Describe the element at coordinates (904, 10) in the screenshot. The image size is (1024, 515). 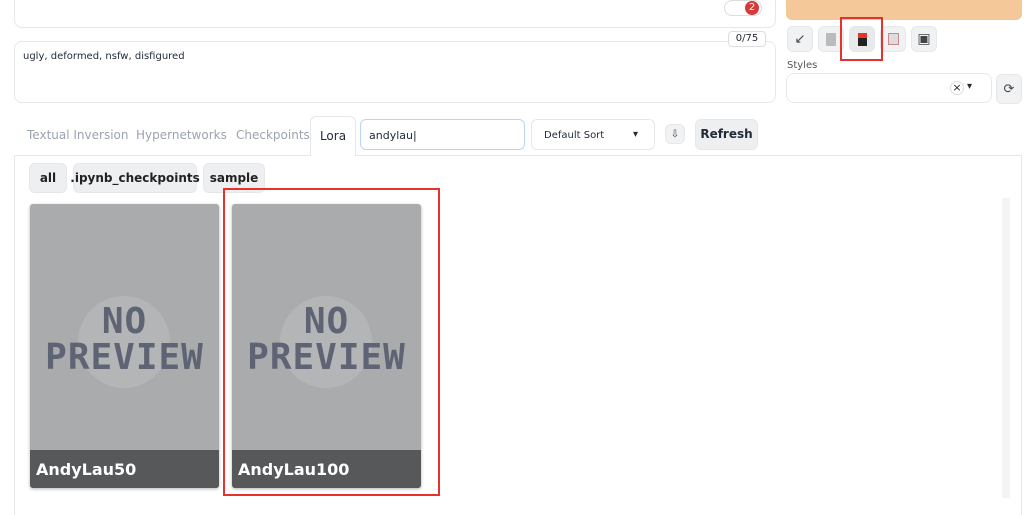
I see `progress-bar` at that location.